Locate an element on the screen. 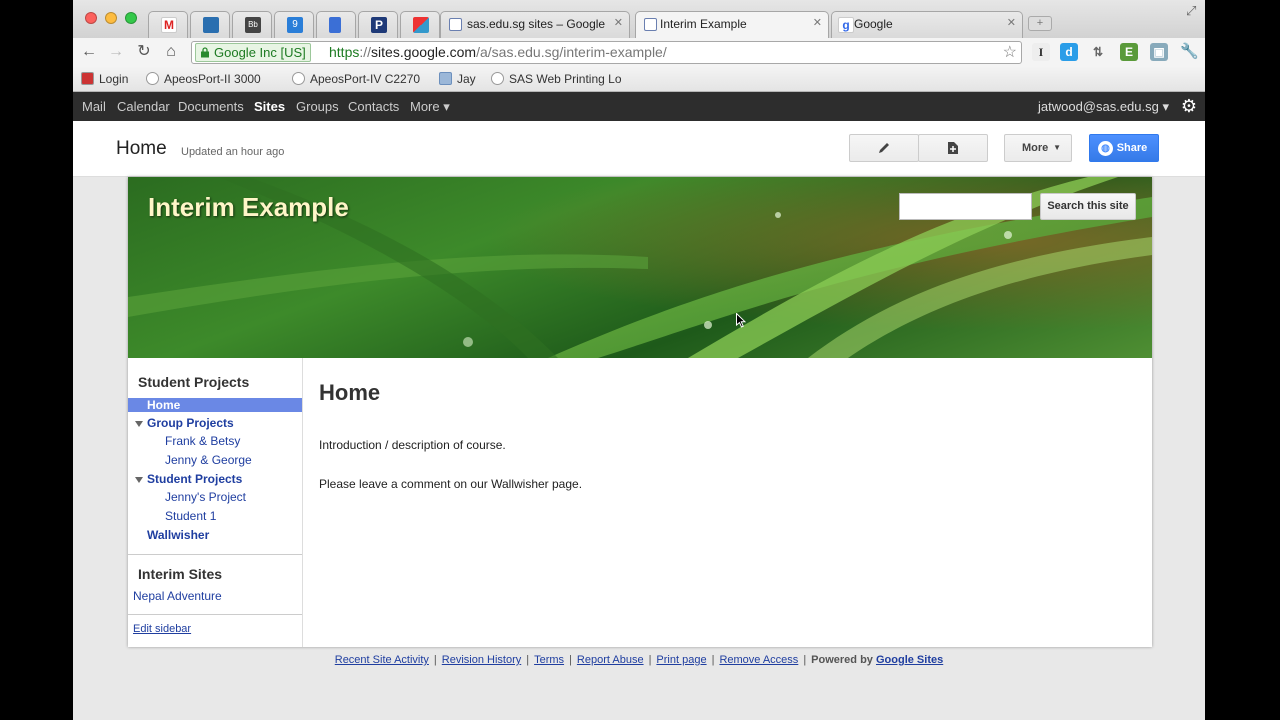 The width and height of the screenshot is (1280, 720). ev-certificate-badge: Google Inc [US] is located at coordinates (253, 52).